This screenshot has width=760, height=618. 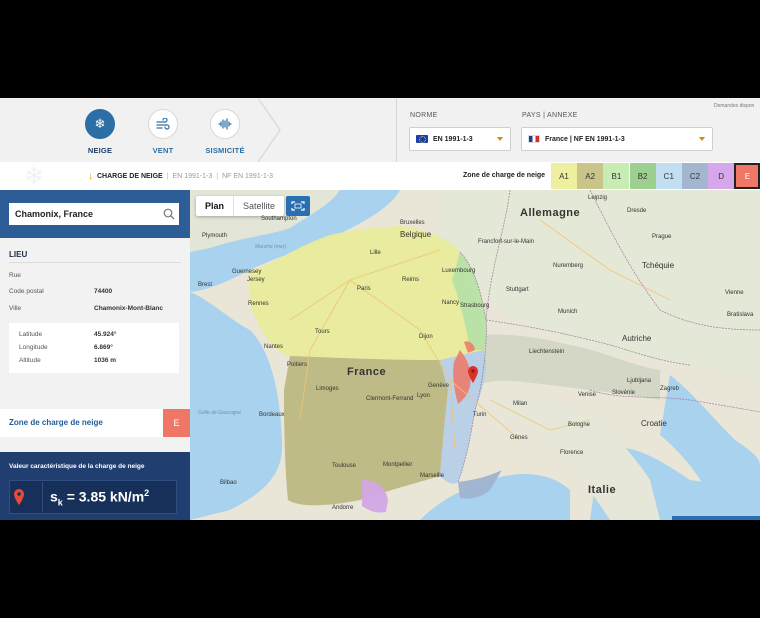 I want to click on map-label-montpellier: Montpellier, so click(x=398, y=465).